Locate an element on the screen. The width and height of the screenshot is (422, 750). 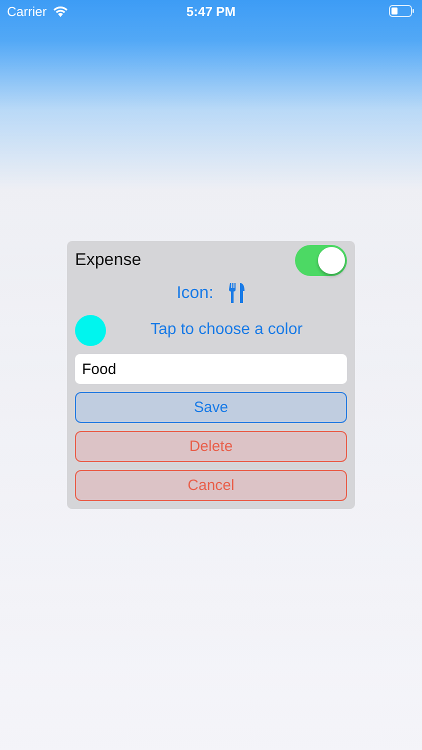
save-button: Save is located at coordinates (211, 407).